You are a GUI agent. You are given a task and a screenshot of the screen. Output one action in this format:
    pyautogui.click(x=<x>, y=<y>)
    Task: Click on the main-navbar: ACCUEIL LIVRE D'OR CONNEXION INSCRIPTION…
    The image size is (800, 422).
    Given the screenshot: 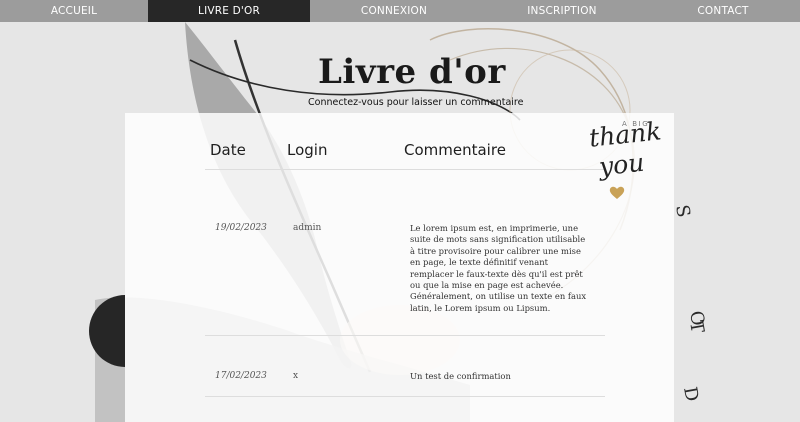 What is the action you would take?
    pyautogui.click(x=400, y=11)
    